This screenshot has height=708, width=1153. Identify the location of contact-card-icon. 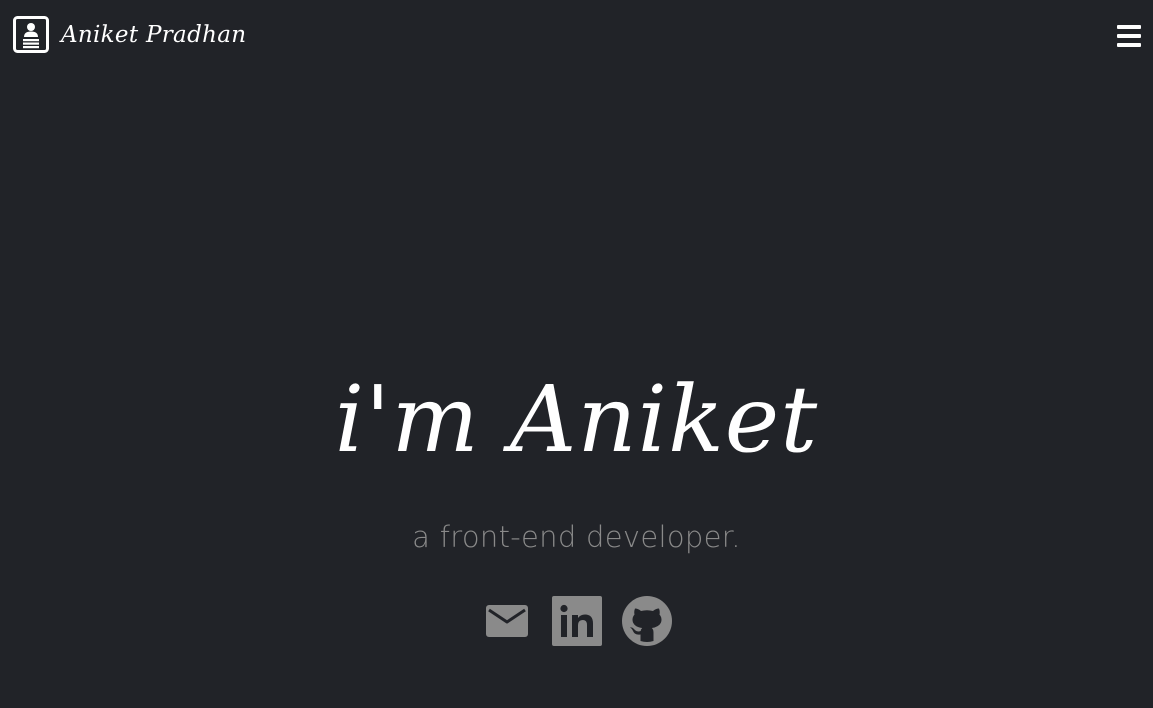
(31, 34).